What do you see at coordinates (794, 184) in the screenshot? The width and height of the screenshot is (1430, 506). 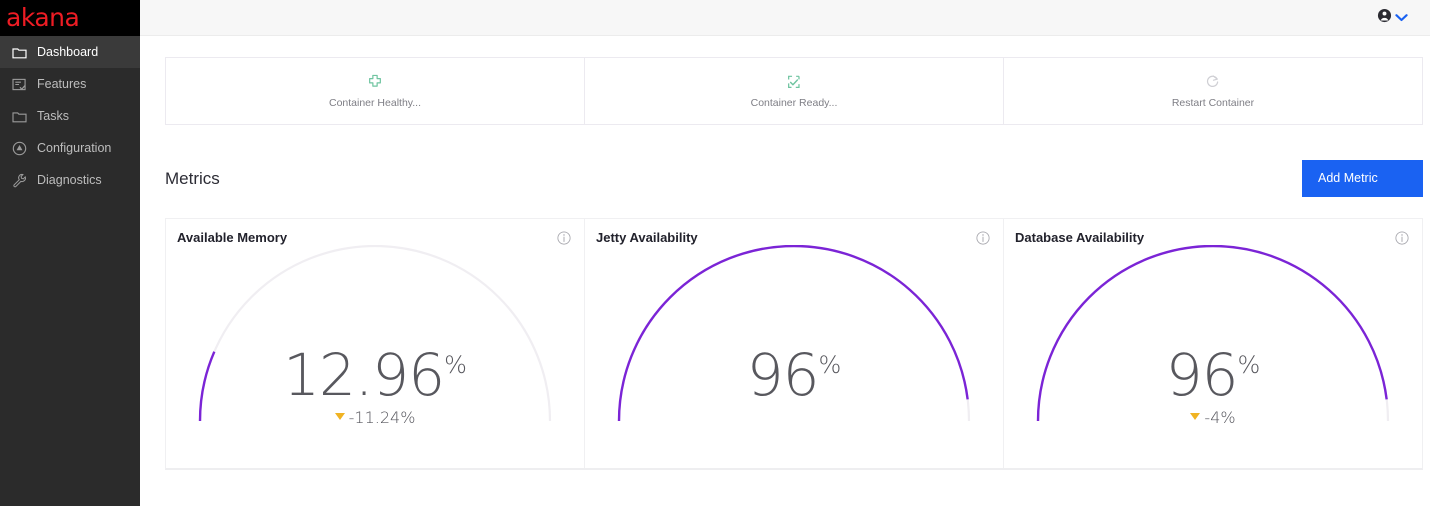 I see `metrics-header: Metrics Add Metric` at bounding box center [794, 184].